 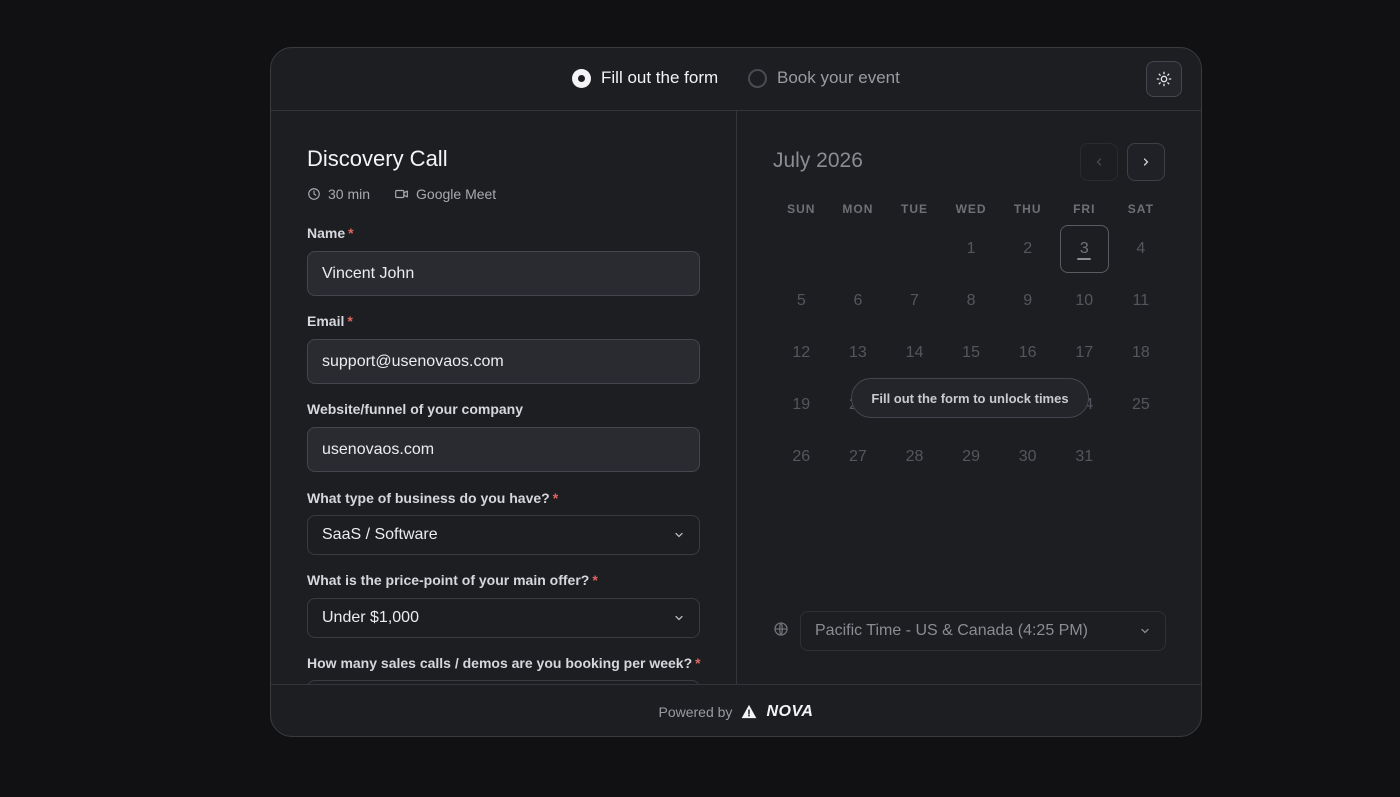 I want to click on weekday-label: TUE, so click(x=914, y=209).